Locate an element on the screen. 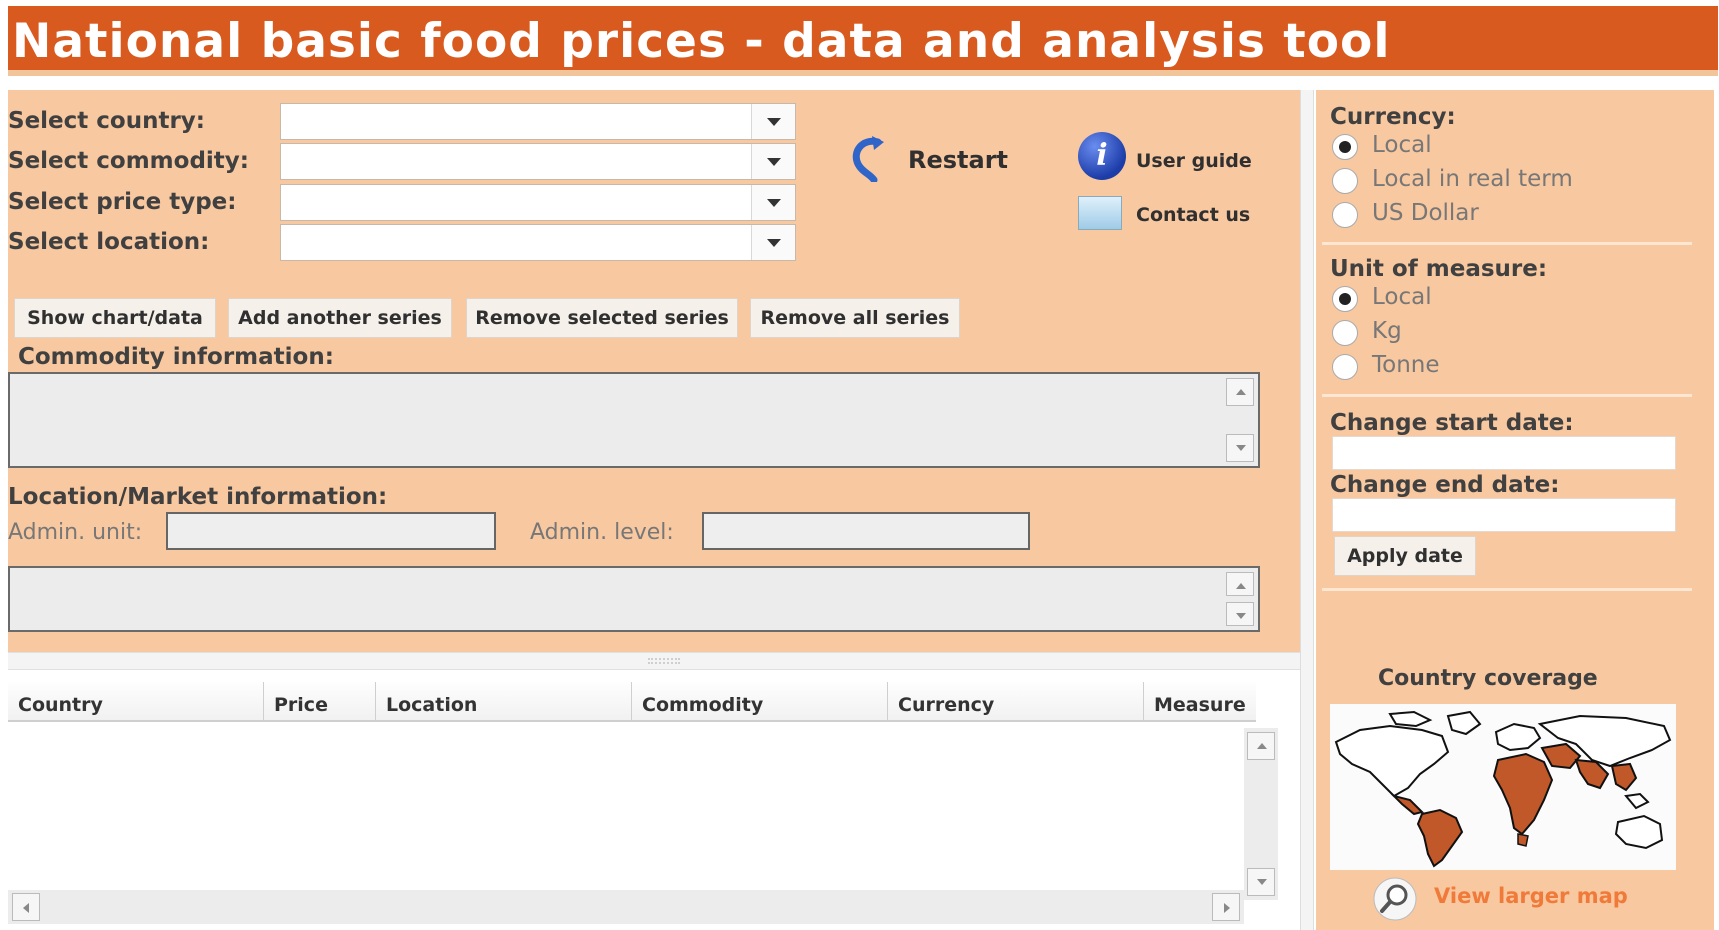  country-select is located at coordinates (538, 121).